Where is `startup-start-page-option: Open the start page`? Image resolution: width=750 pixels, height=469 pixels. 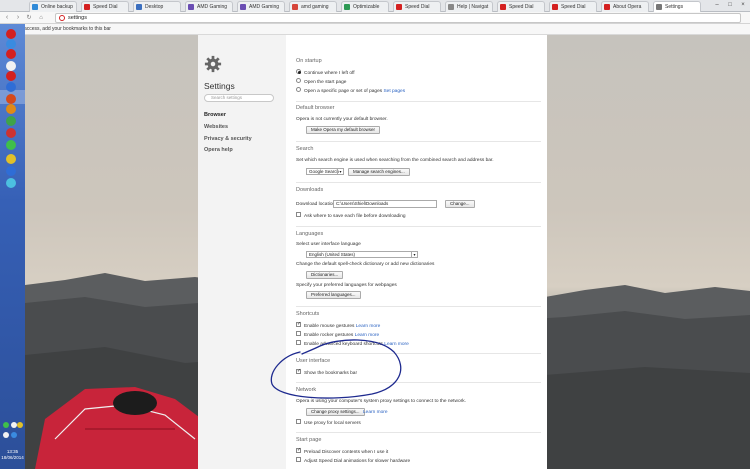
startup-start-page-option: Open the start page is located at coordinates (321, 81).